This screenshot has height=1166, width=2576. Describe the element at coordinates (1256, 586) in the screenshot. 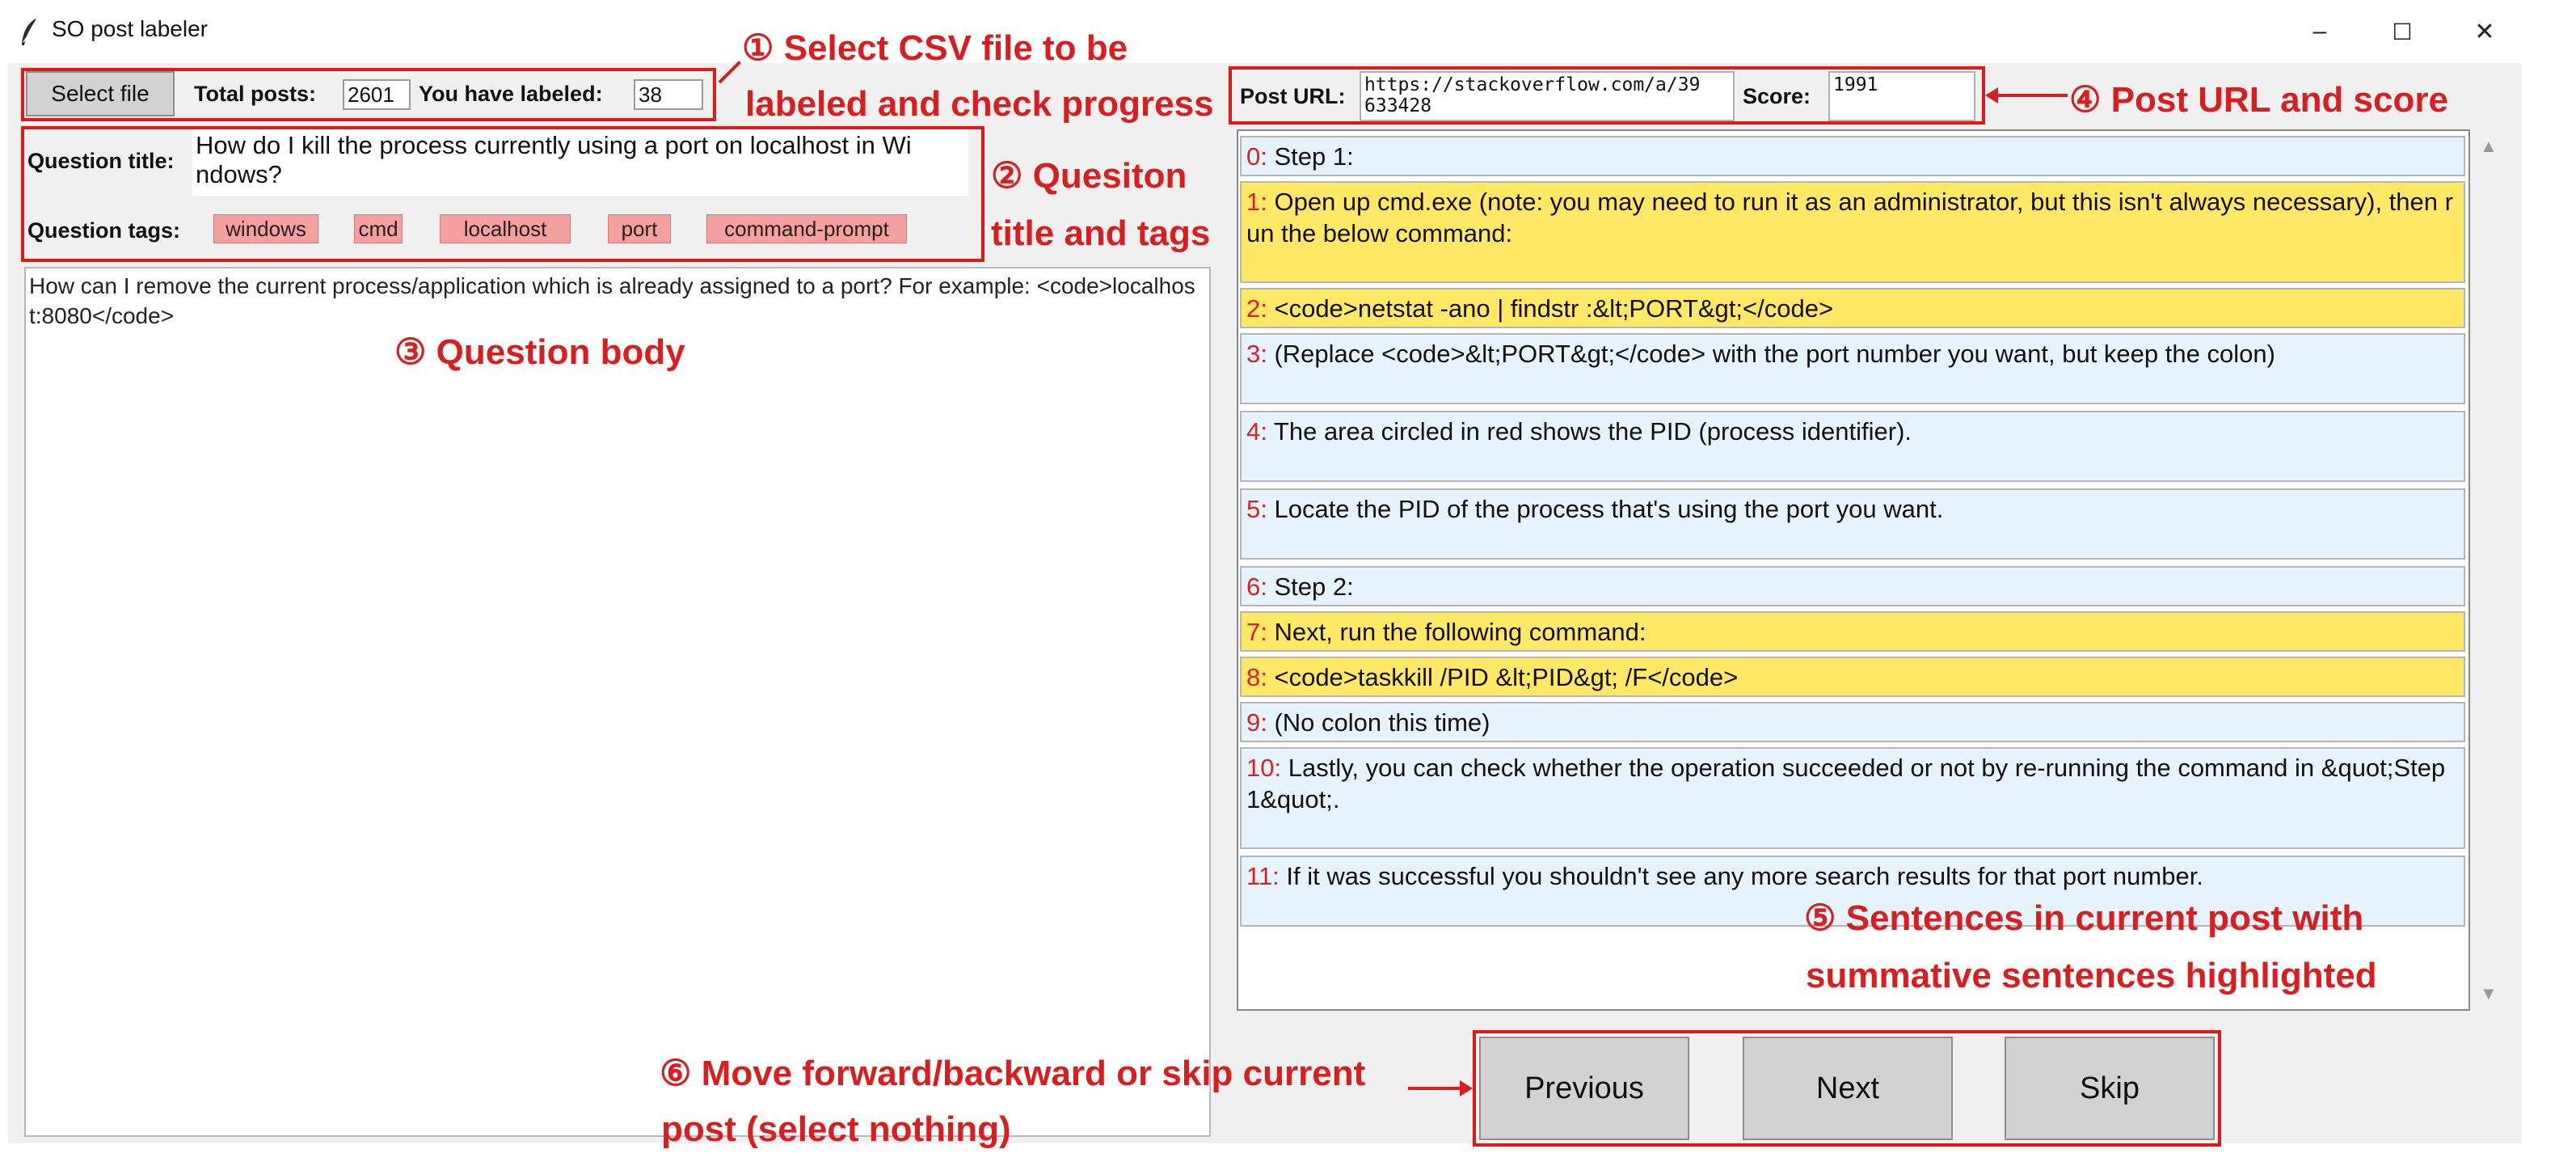

I see `sentence-index: 6:` at that location.